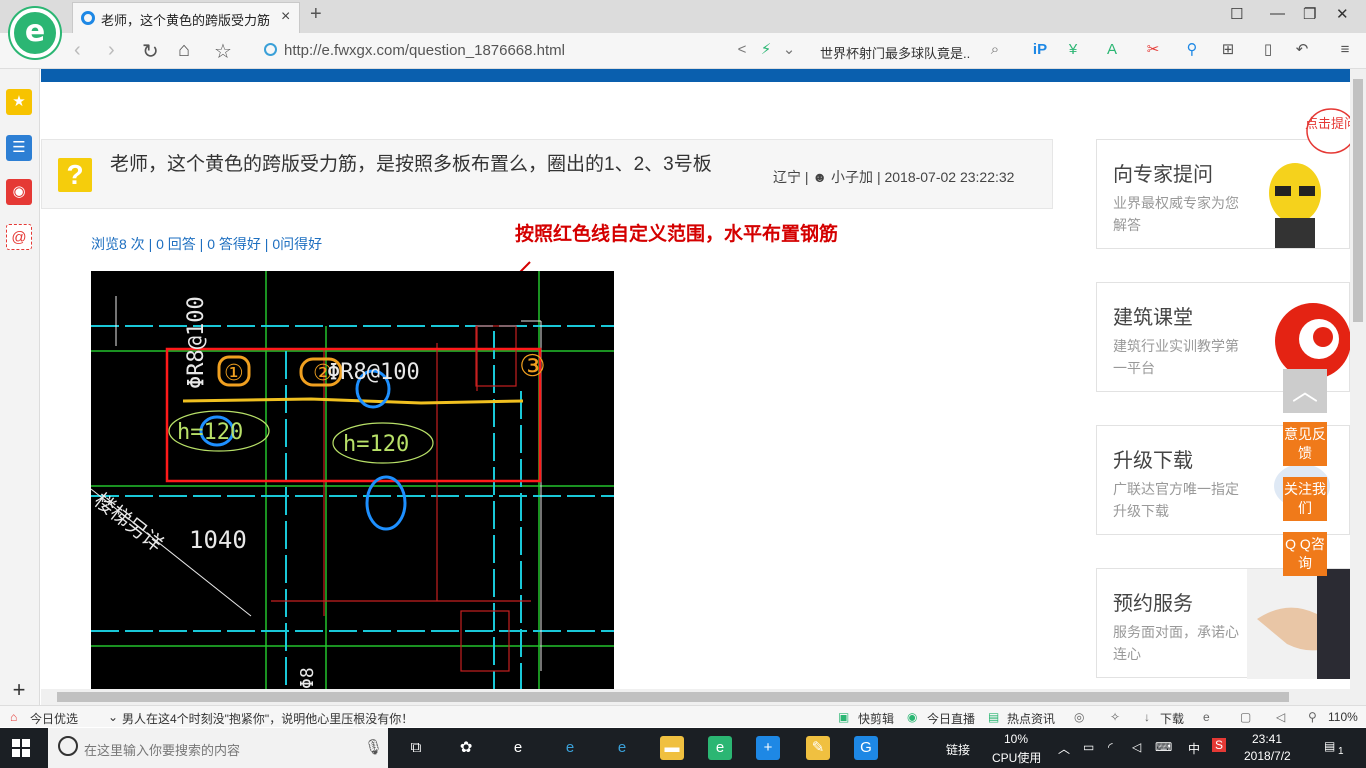 Image resolution: width=1366 pixels, height=768 pixels. What do you see at coordinates (622, 748) in the screenshot?
I see `ie-icon: e` at bounding box center [622, 748].